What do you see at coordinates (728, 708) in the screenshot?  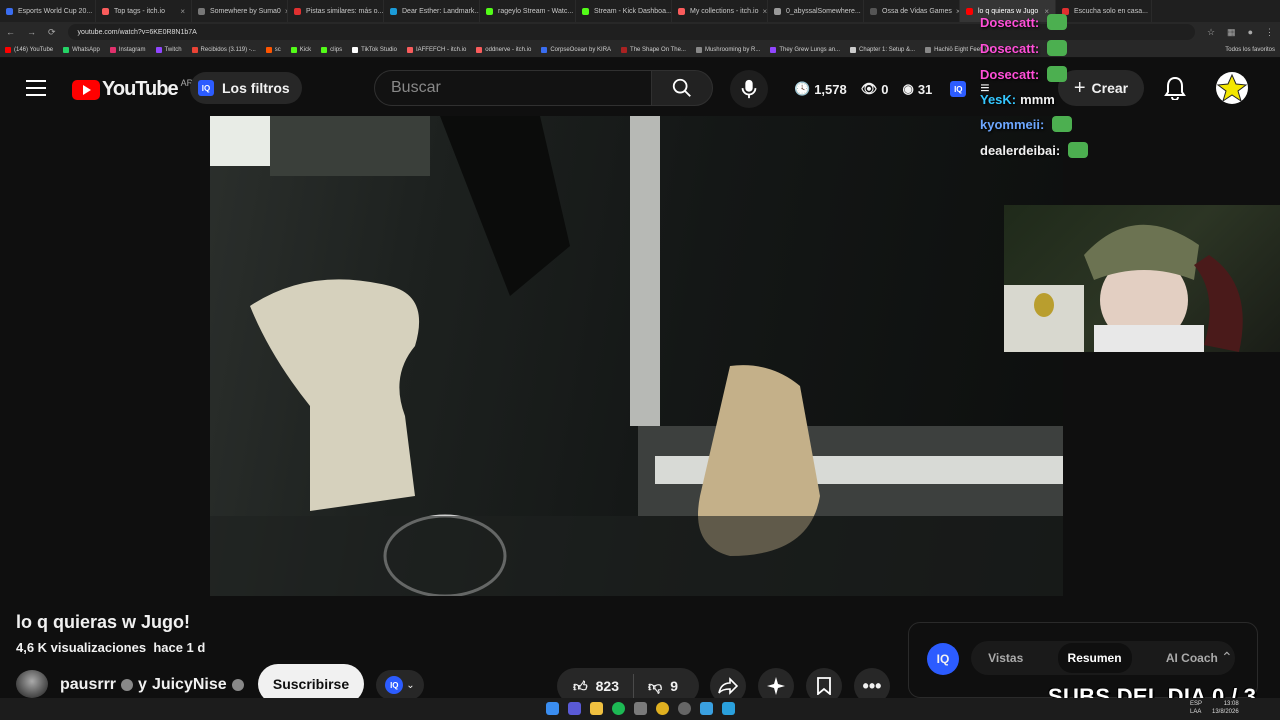 I see `telegram-icon` at bounding box center [728, 708].